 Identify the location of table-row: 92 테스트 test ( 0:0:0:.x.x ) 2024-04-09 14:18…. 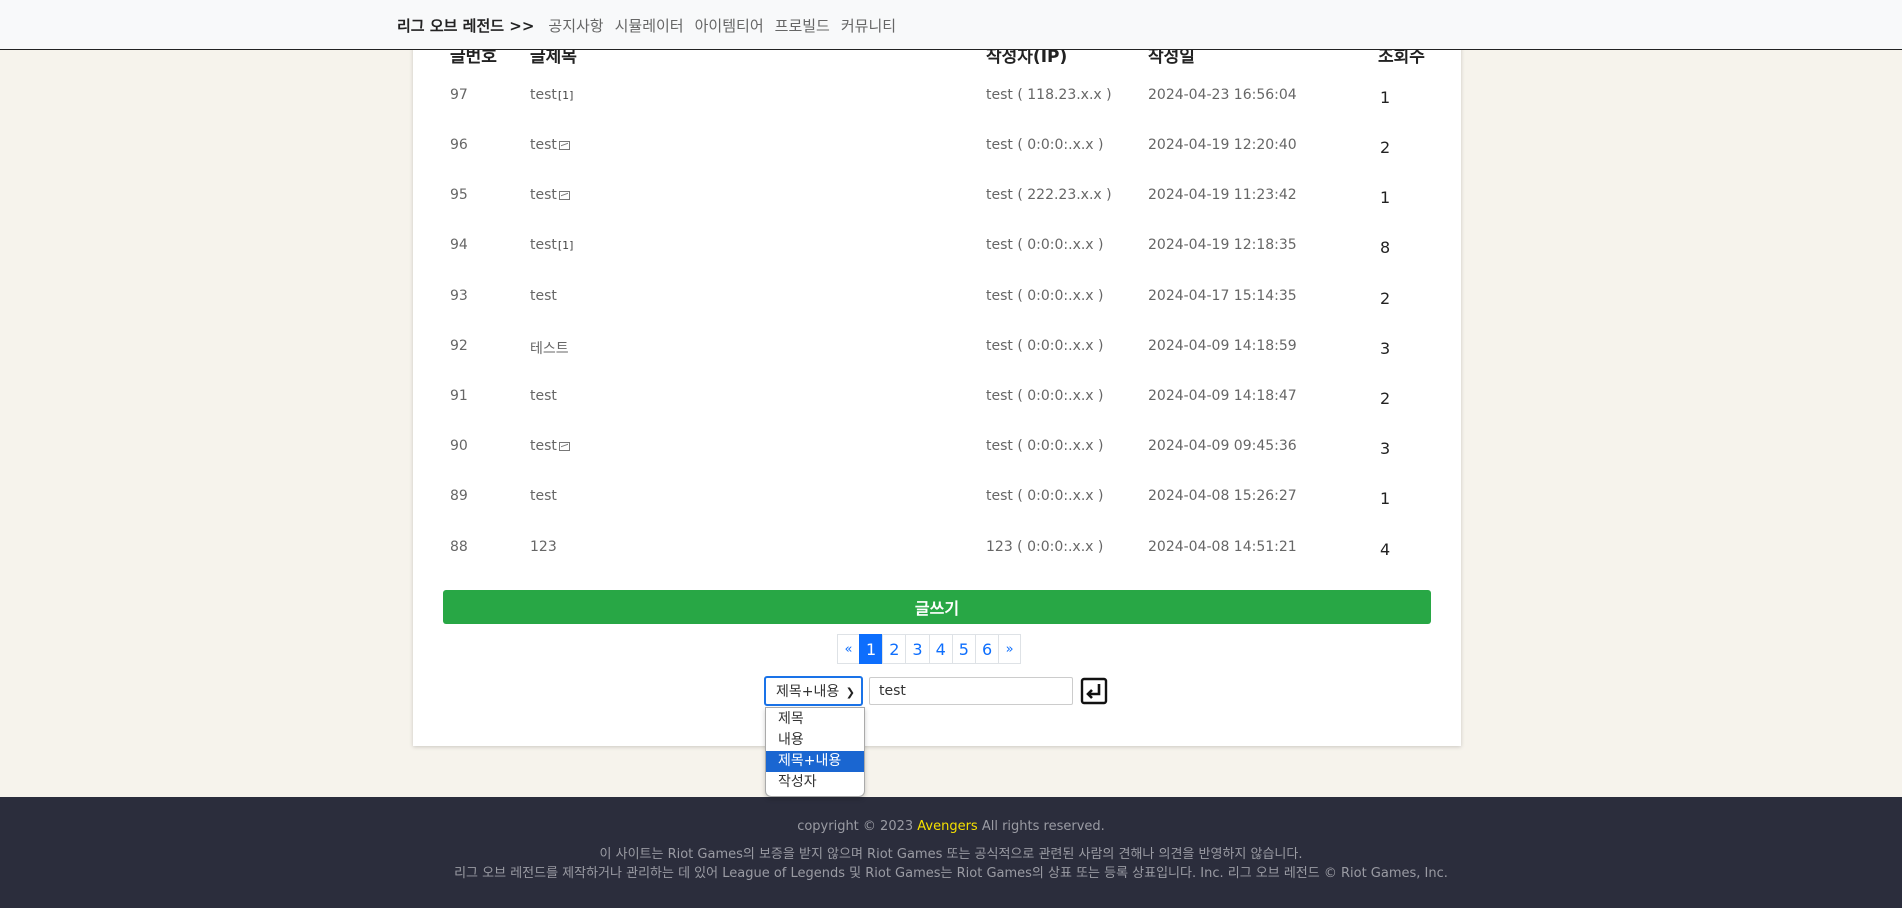
(937, 363).